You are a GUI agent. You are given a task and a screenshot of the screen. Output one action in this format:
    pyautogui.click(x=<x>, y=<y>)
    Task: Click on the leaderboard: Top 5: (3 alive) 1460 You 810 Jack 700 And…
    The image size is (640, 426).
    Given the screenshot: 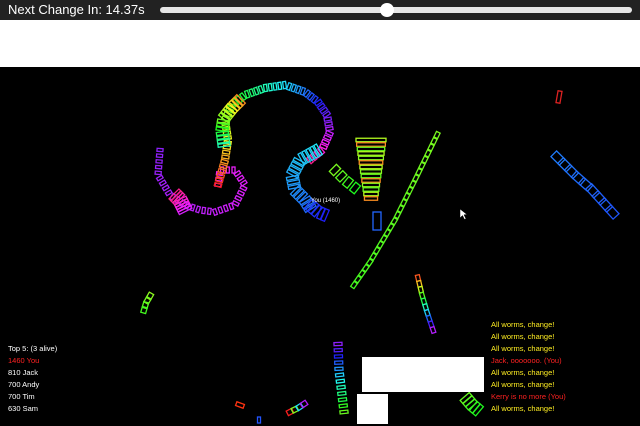 What is the action you would take?
    pyautogui.click(x=32, y=379)
    